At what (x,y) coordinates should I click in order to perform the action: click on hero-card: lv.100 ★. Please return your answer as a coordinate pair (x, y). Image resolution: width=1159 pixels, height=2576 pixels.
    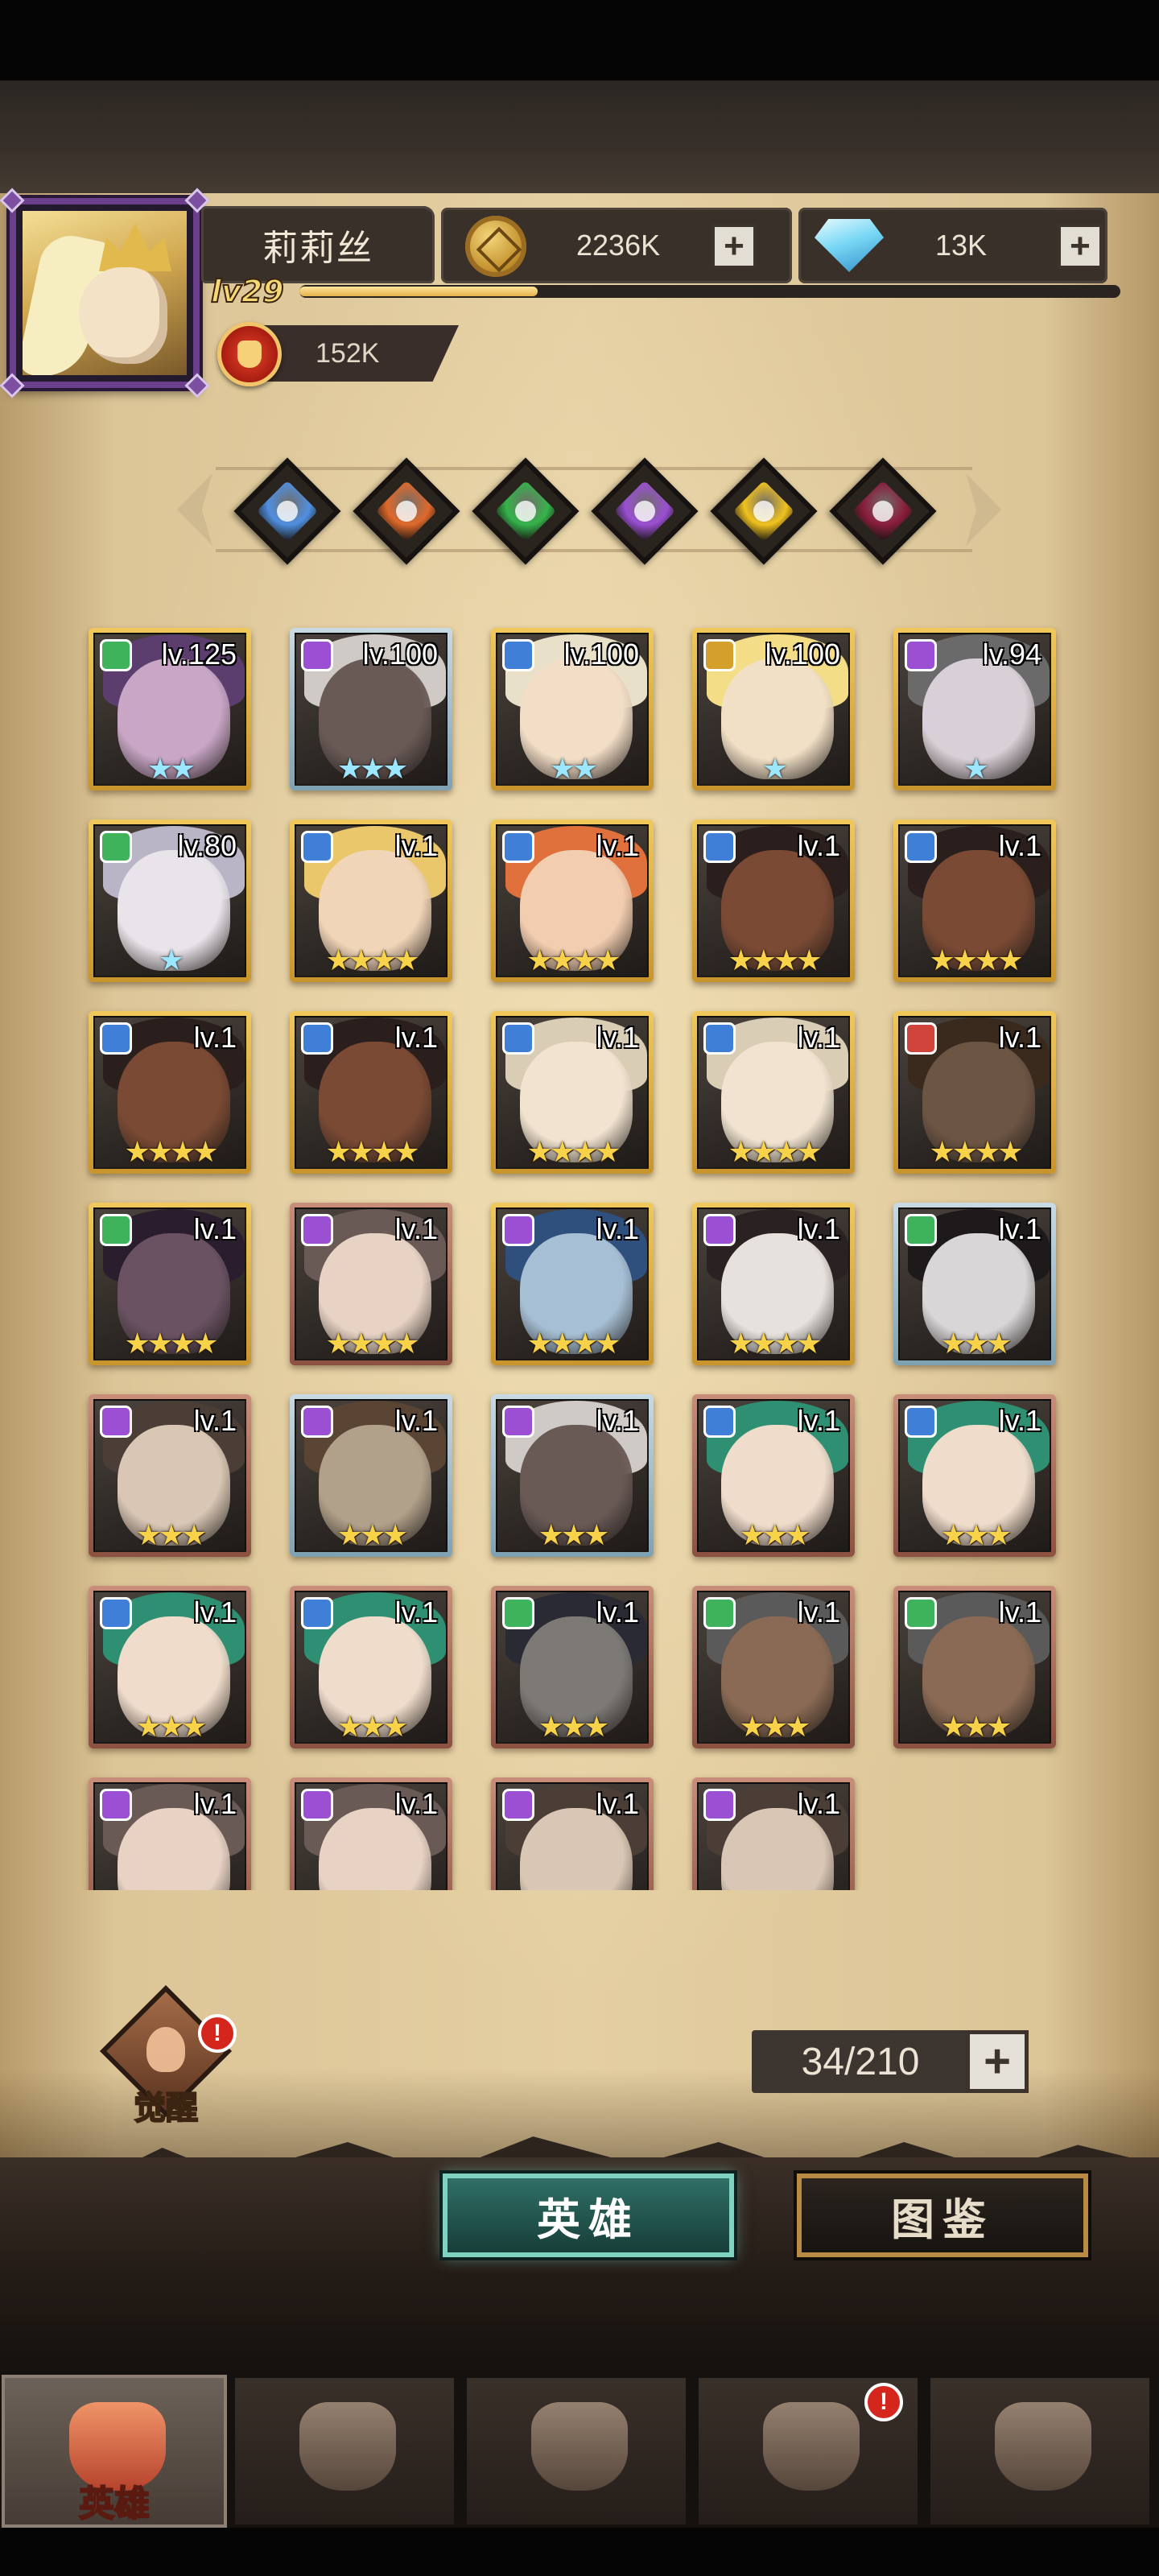
    Looking at the image, I should click on (773, 709).